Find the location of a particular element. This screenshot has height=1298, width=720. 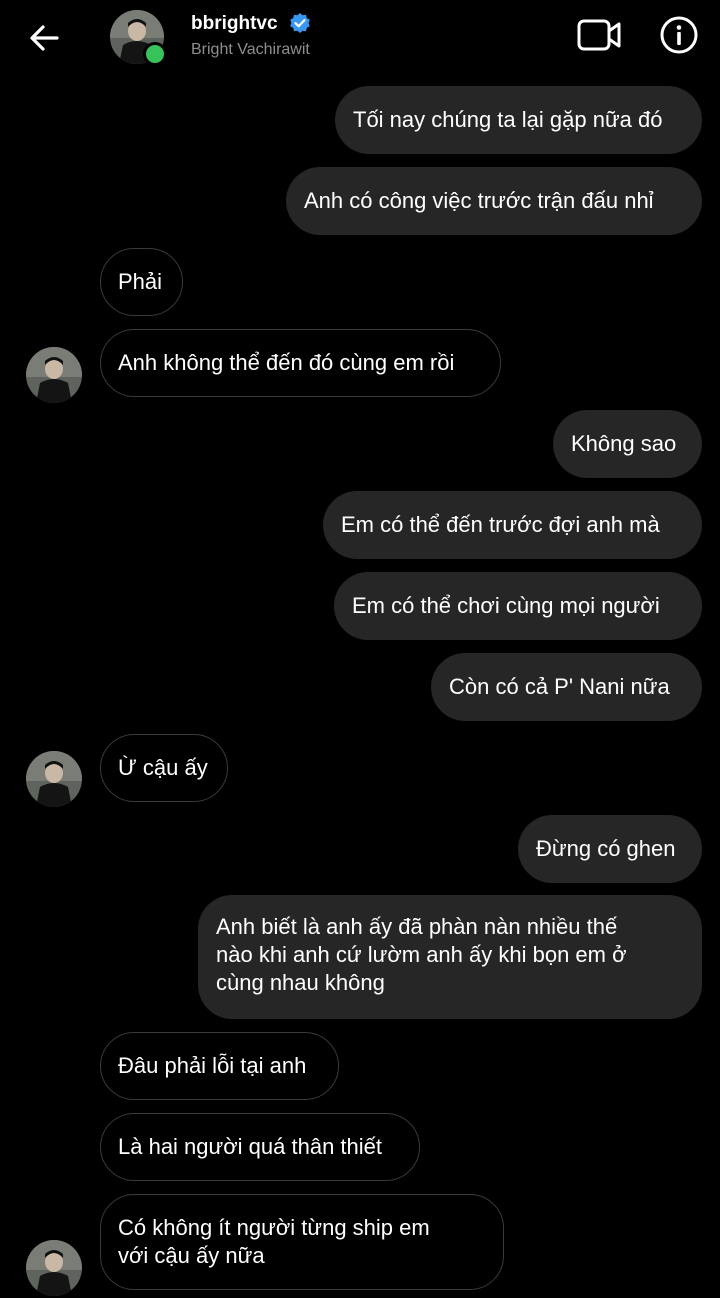

arrow-left-icon is located at coordinates (44, 38).